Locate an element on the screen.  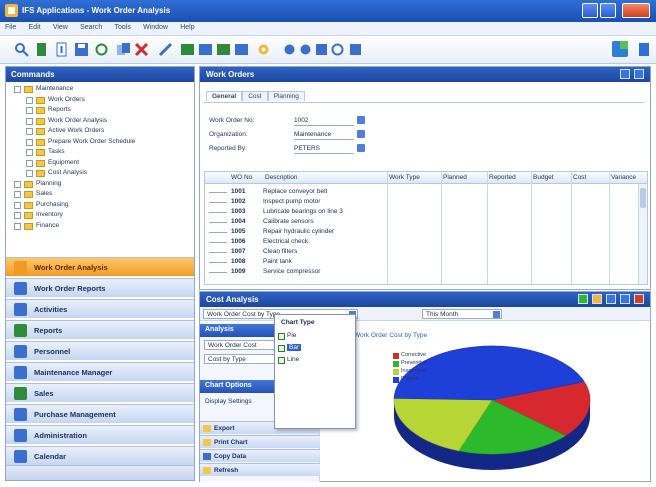
menu-window: Window is located at coordinates (155, 27).